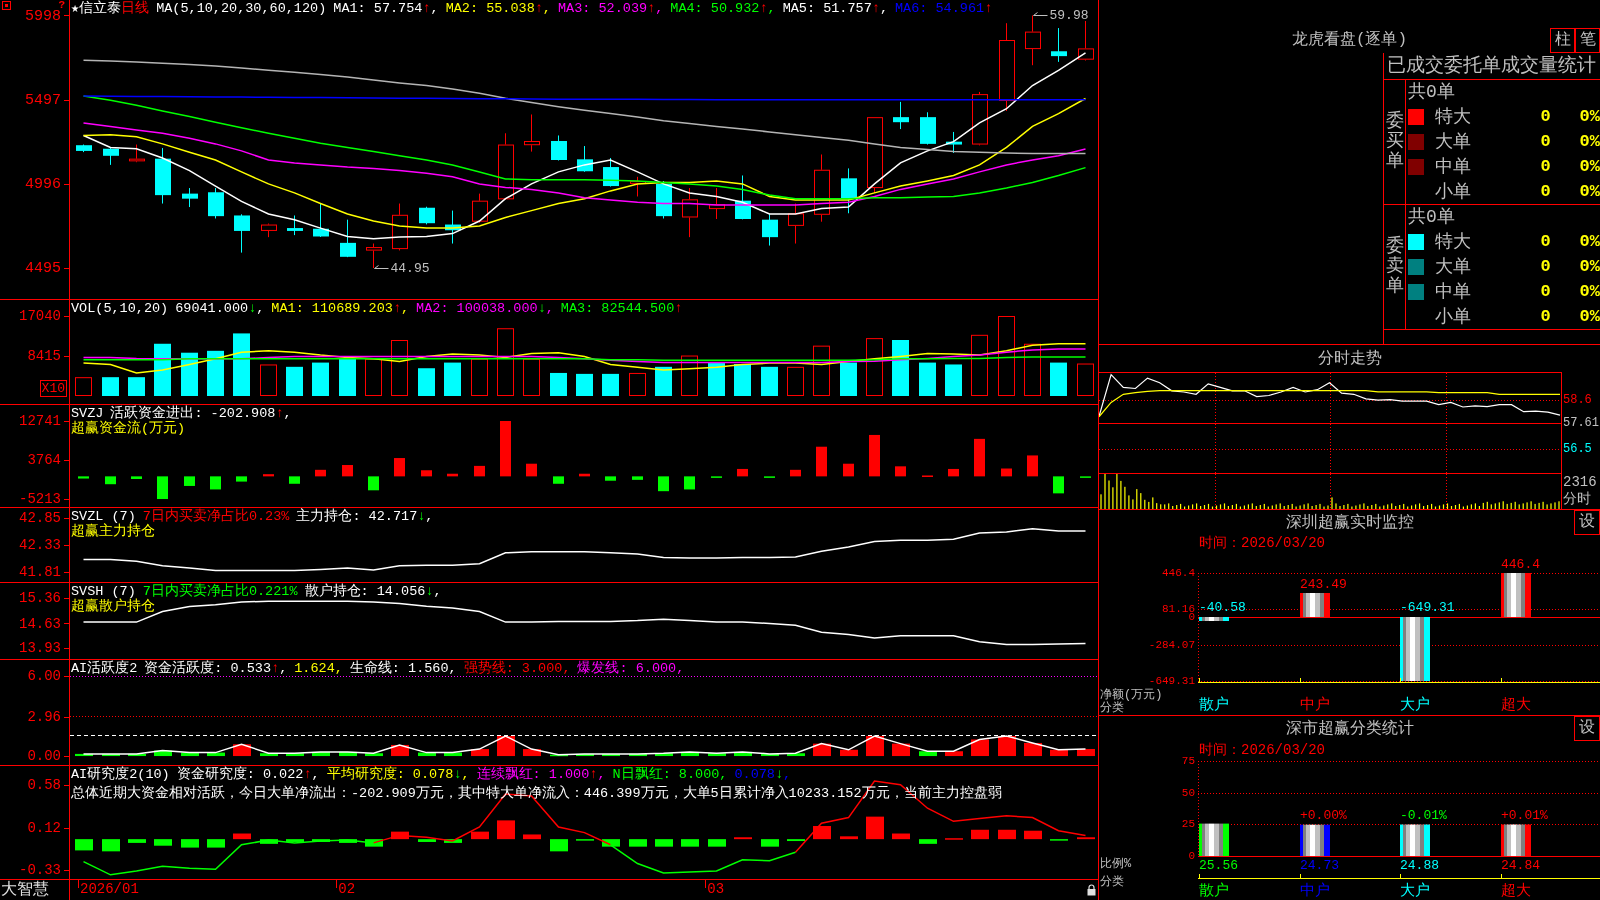 The width and height of the screenshot is (1600, 900). Describe the element at coordinates (1069, 15) in the screenshot. I see `annotation: 59.98` at that location.